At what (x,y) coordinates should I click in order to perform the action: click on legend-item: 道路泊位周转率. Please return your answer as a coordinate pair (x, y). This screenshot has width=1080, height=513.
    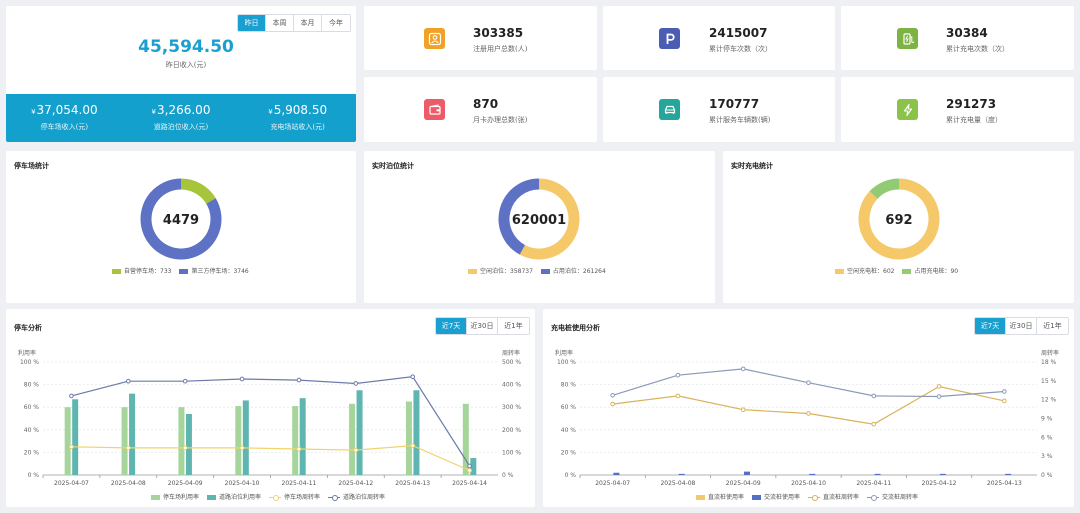
    Looking at the image, I should click on (356, 496).